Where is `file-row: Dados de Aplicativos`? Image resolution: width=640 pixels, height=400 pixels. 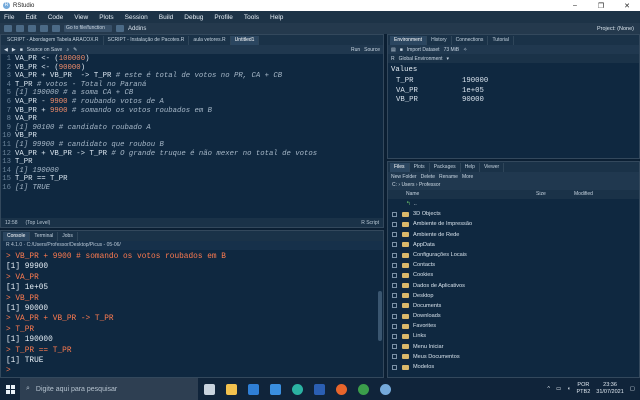
file-row: Dados de Aplicativos is located at coordinates (513, 286).